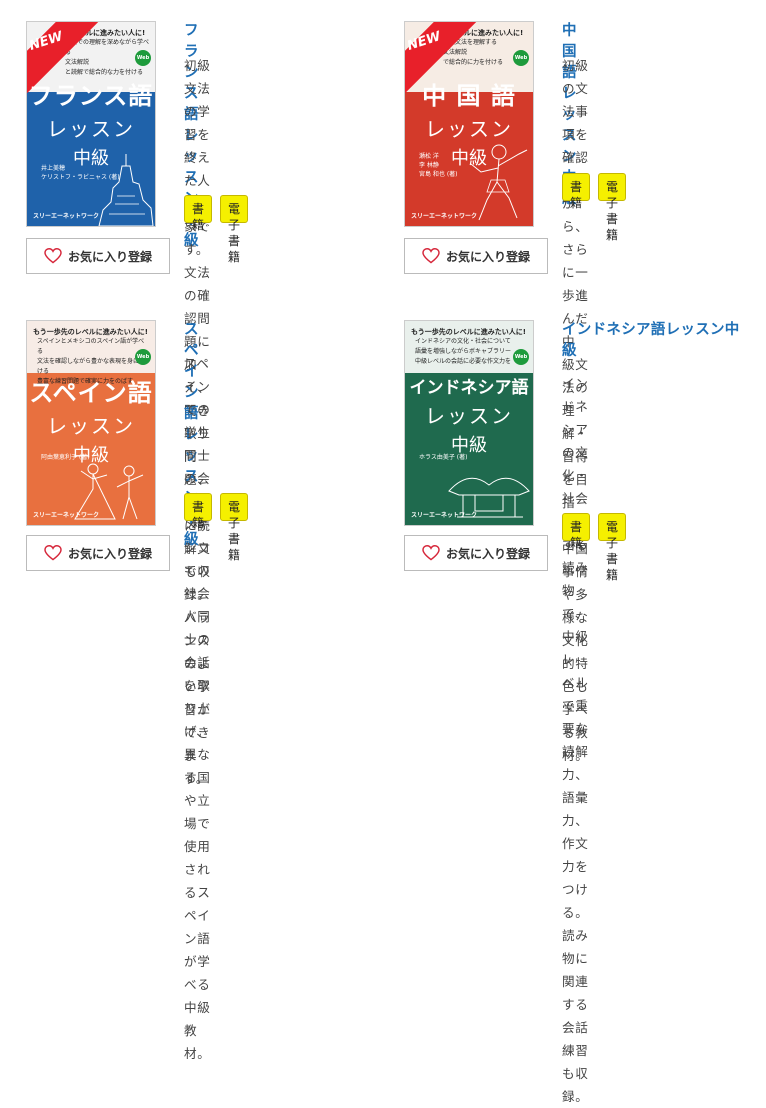 This screenshot has width=766, height=1108. What do you see at coordinates (429, 165) in the screenshot?
I see `cover-author: 李 林静` at bounding box center [429, 165].